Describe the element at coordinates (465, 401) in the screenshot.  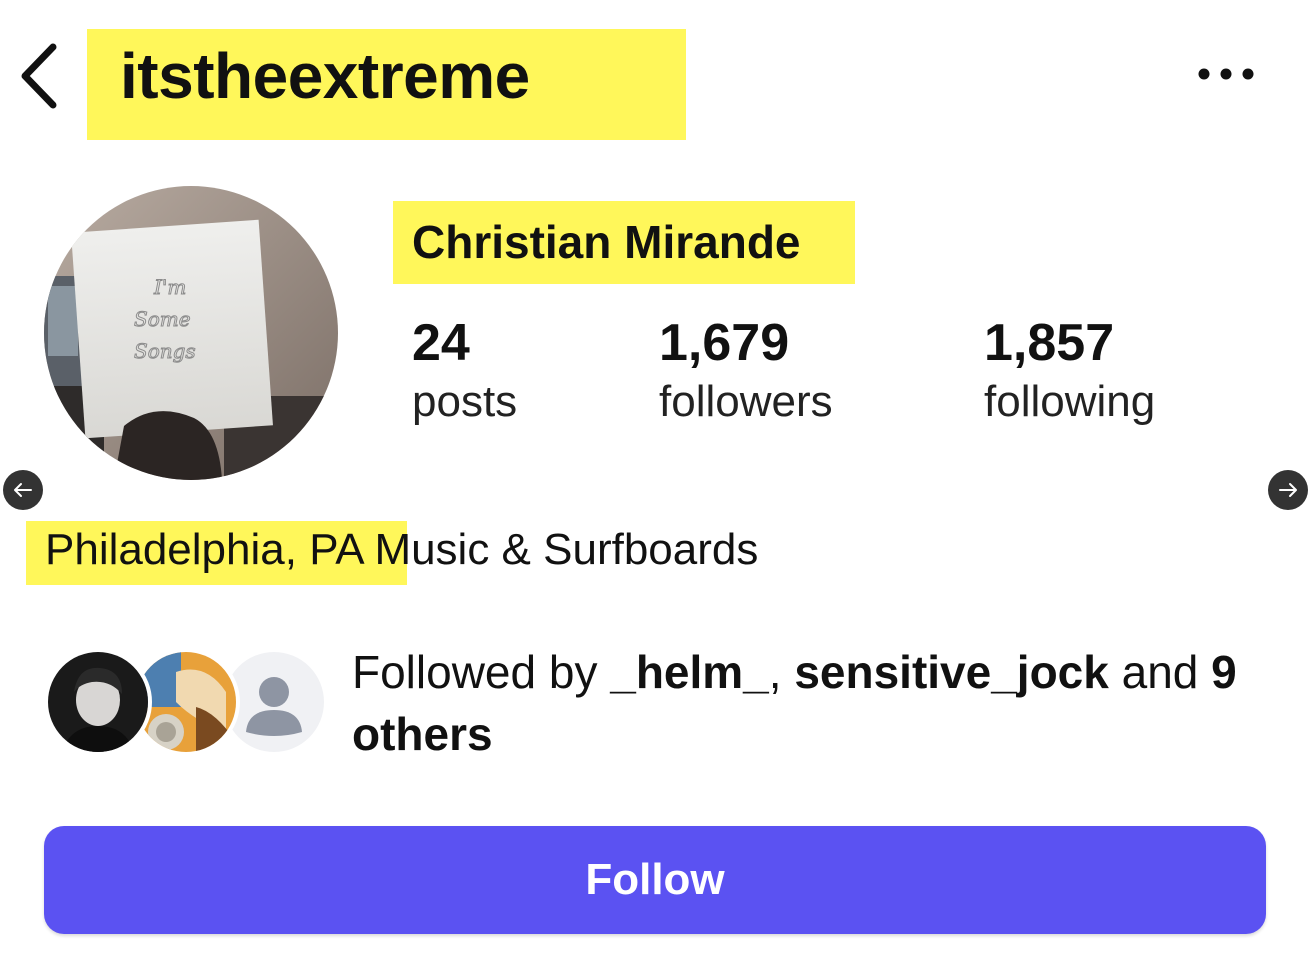
I see `stat-posts-label: posts` at that location.